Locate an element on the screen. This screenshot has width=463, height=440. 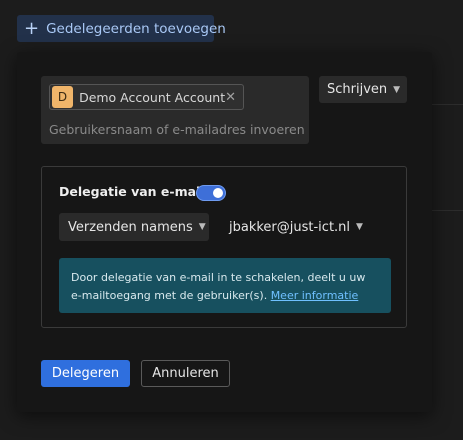
recipient-chip-label: Demo Account Account is located at coordinates (152, 97).